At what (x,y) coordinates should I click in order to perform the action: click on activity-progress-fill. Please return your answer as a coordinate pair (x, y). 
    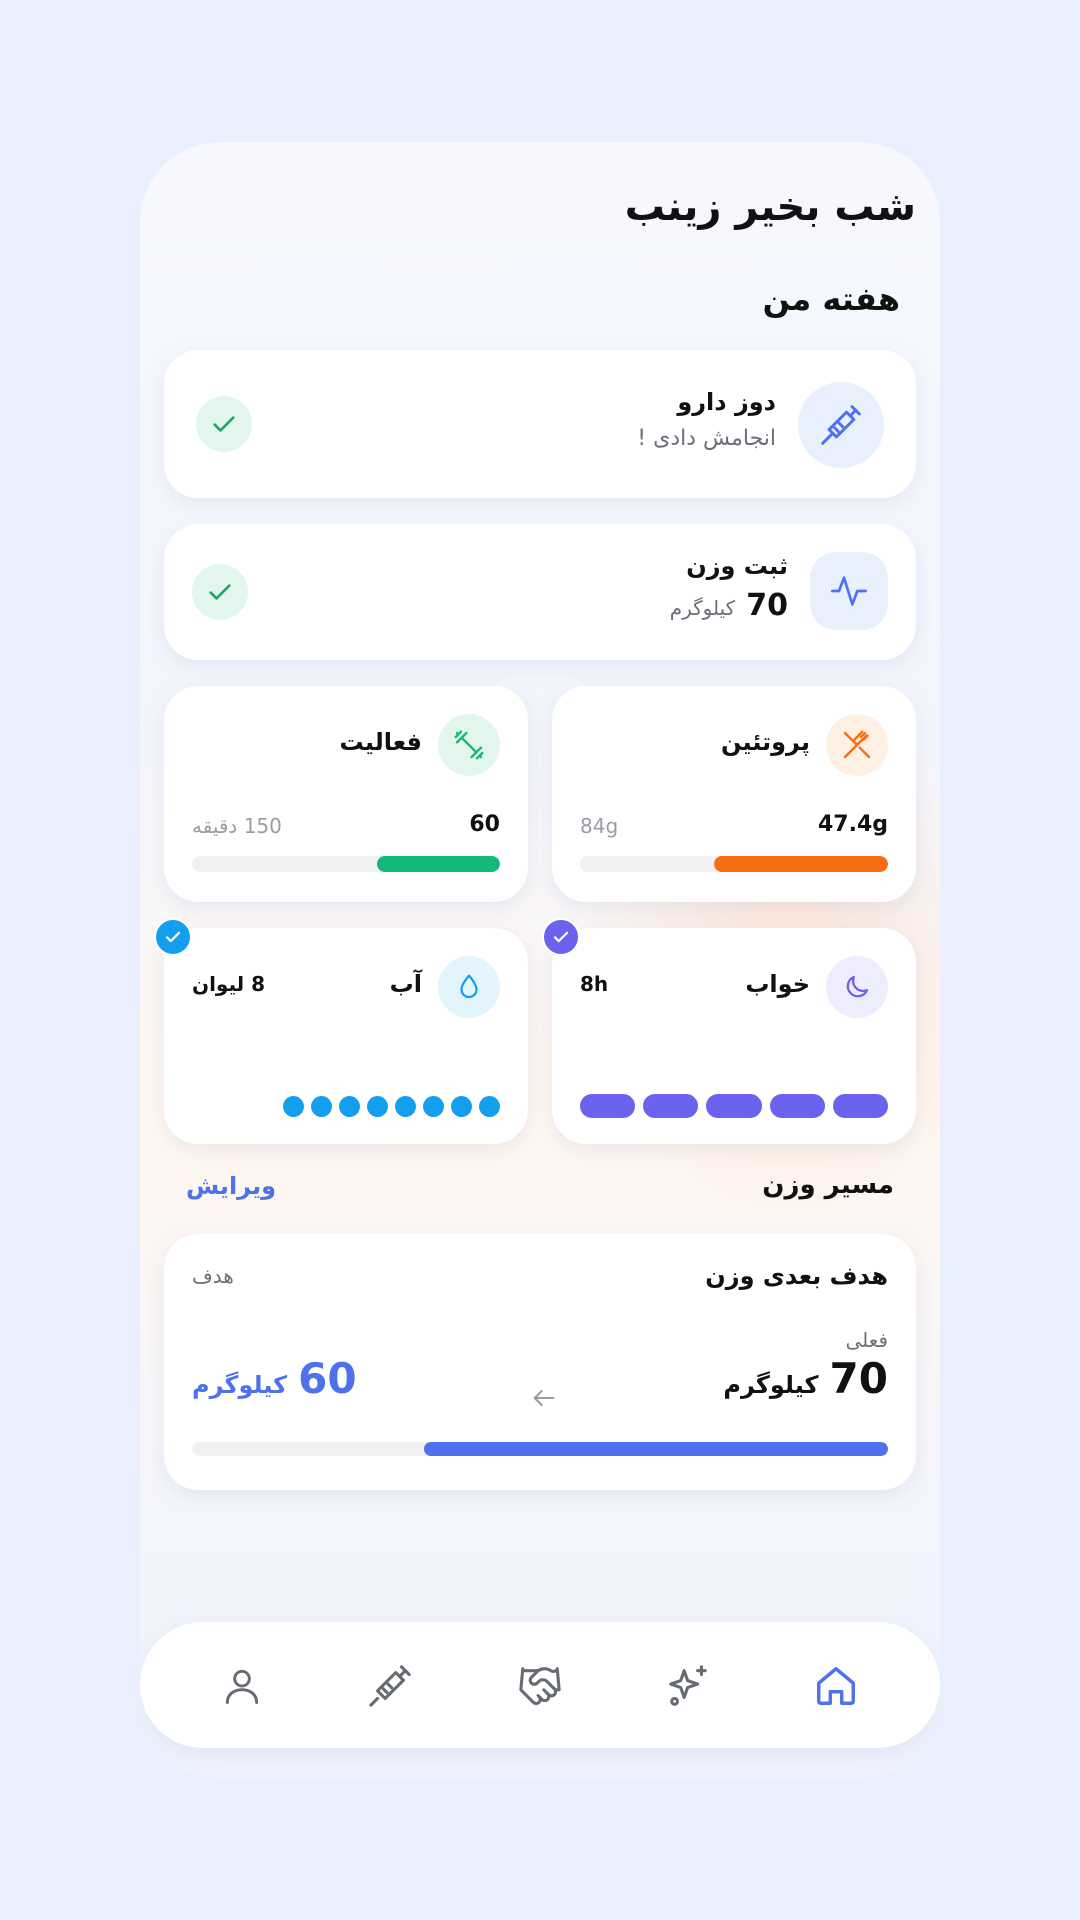
    Looking at the image, I should click on (438, 864).